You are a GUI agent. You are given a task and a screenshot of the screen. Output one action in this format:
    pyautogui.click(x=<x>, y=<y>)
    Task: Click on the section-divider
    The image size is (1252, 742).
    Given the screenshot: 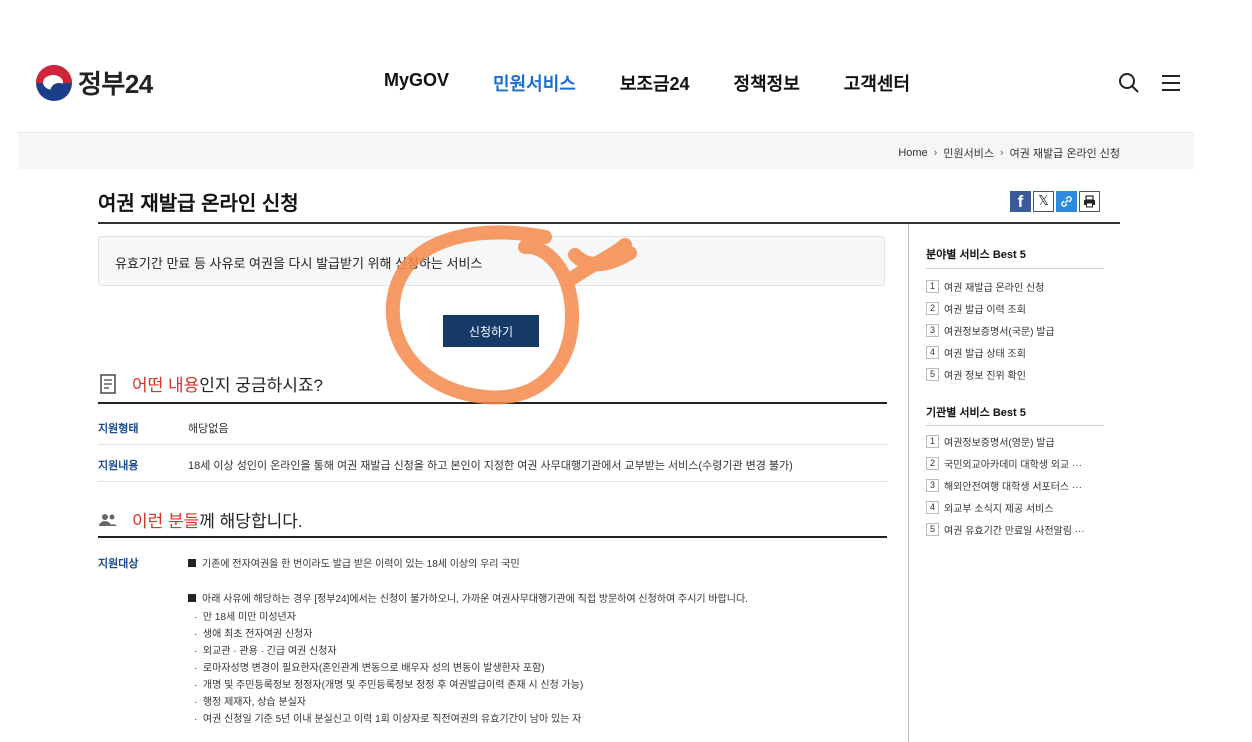 What is the action you would take?
    pyautogui.click(x=492, y=537)
    